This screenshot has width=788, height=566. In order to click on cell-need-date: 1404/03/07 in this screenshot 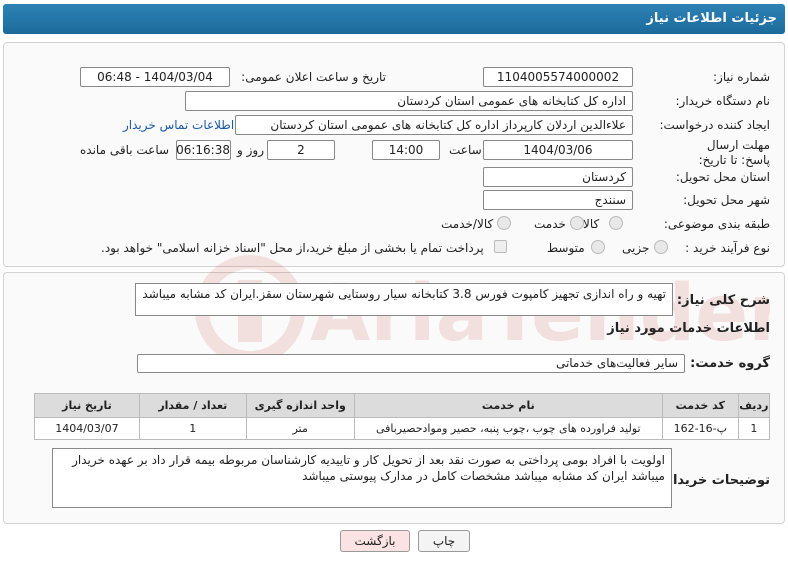, I will do `click(87, 428)`.